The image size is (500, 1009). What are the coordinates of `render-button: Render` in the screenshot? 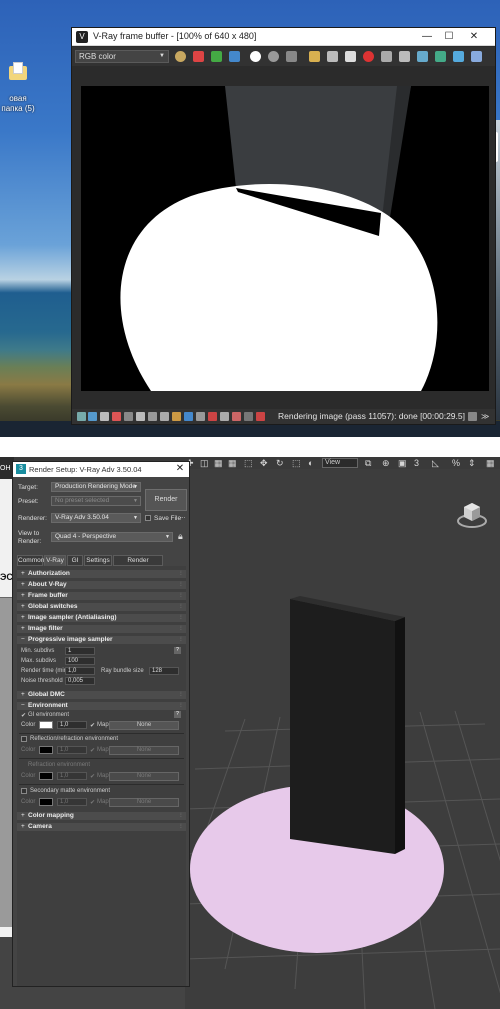 It's located at (166, 500).